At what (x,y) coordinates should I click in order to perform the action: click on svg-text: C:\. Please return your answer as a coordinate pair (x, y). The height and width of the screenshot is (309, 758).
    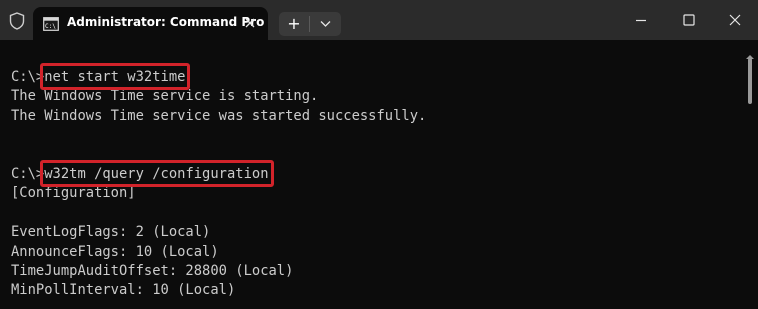
    Looking at the image, I should click on (50, 26).